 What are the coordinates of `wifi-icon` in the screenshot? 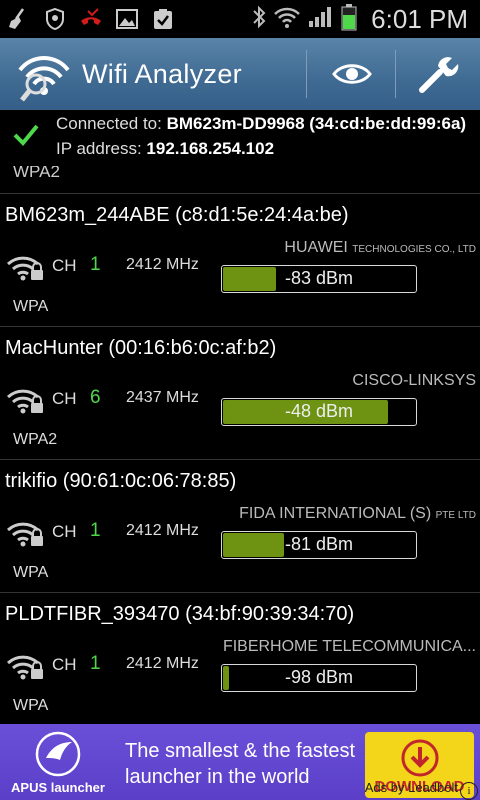 It's located at (287, 19).